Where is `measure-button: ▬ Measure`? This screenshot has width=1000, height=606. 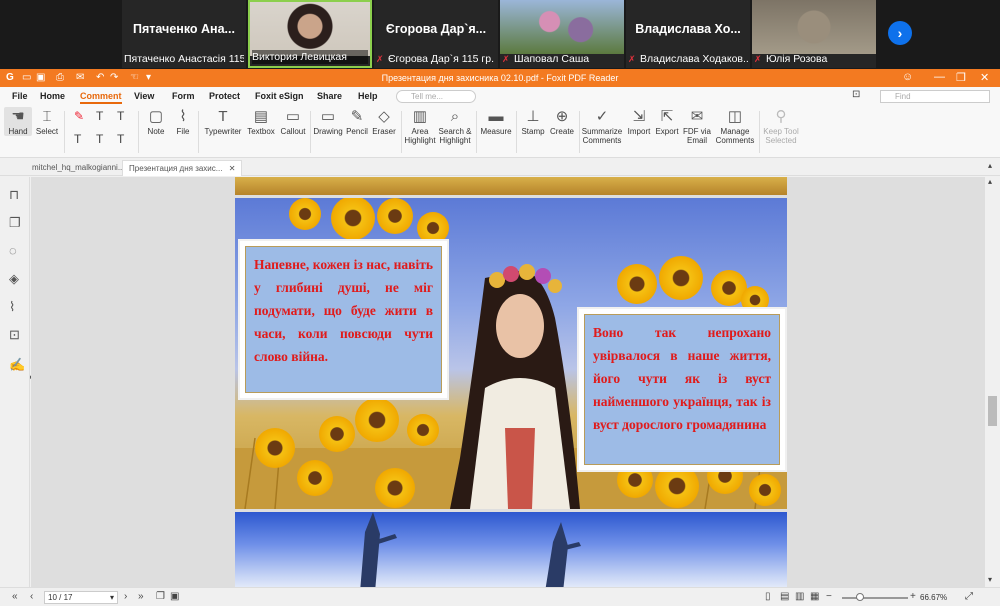
measure-button: ▬ Measure is located at coordinates (496, 121).